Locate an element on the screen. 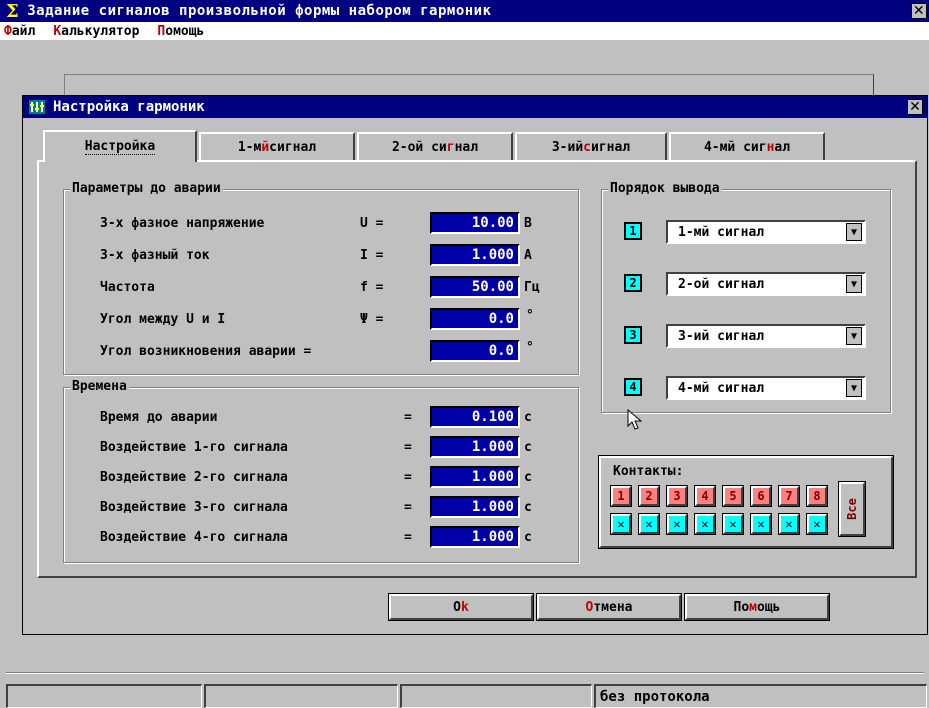  order-select-3: 3-ий сигнал ▼ is located at coordinates (766, 336).